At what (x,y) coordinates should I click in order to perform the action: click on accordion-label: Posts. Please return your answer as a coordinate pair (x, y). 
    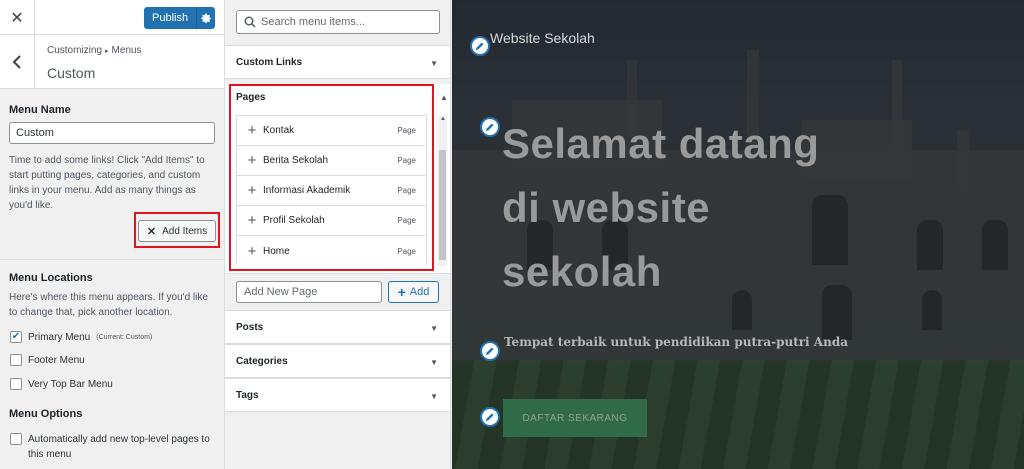
    Looking at the image, I should click on (250, 327).